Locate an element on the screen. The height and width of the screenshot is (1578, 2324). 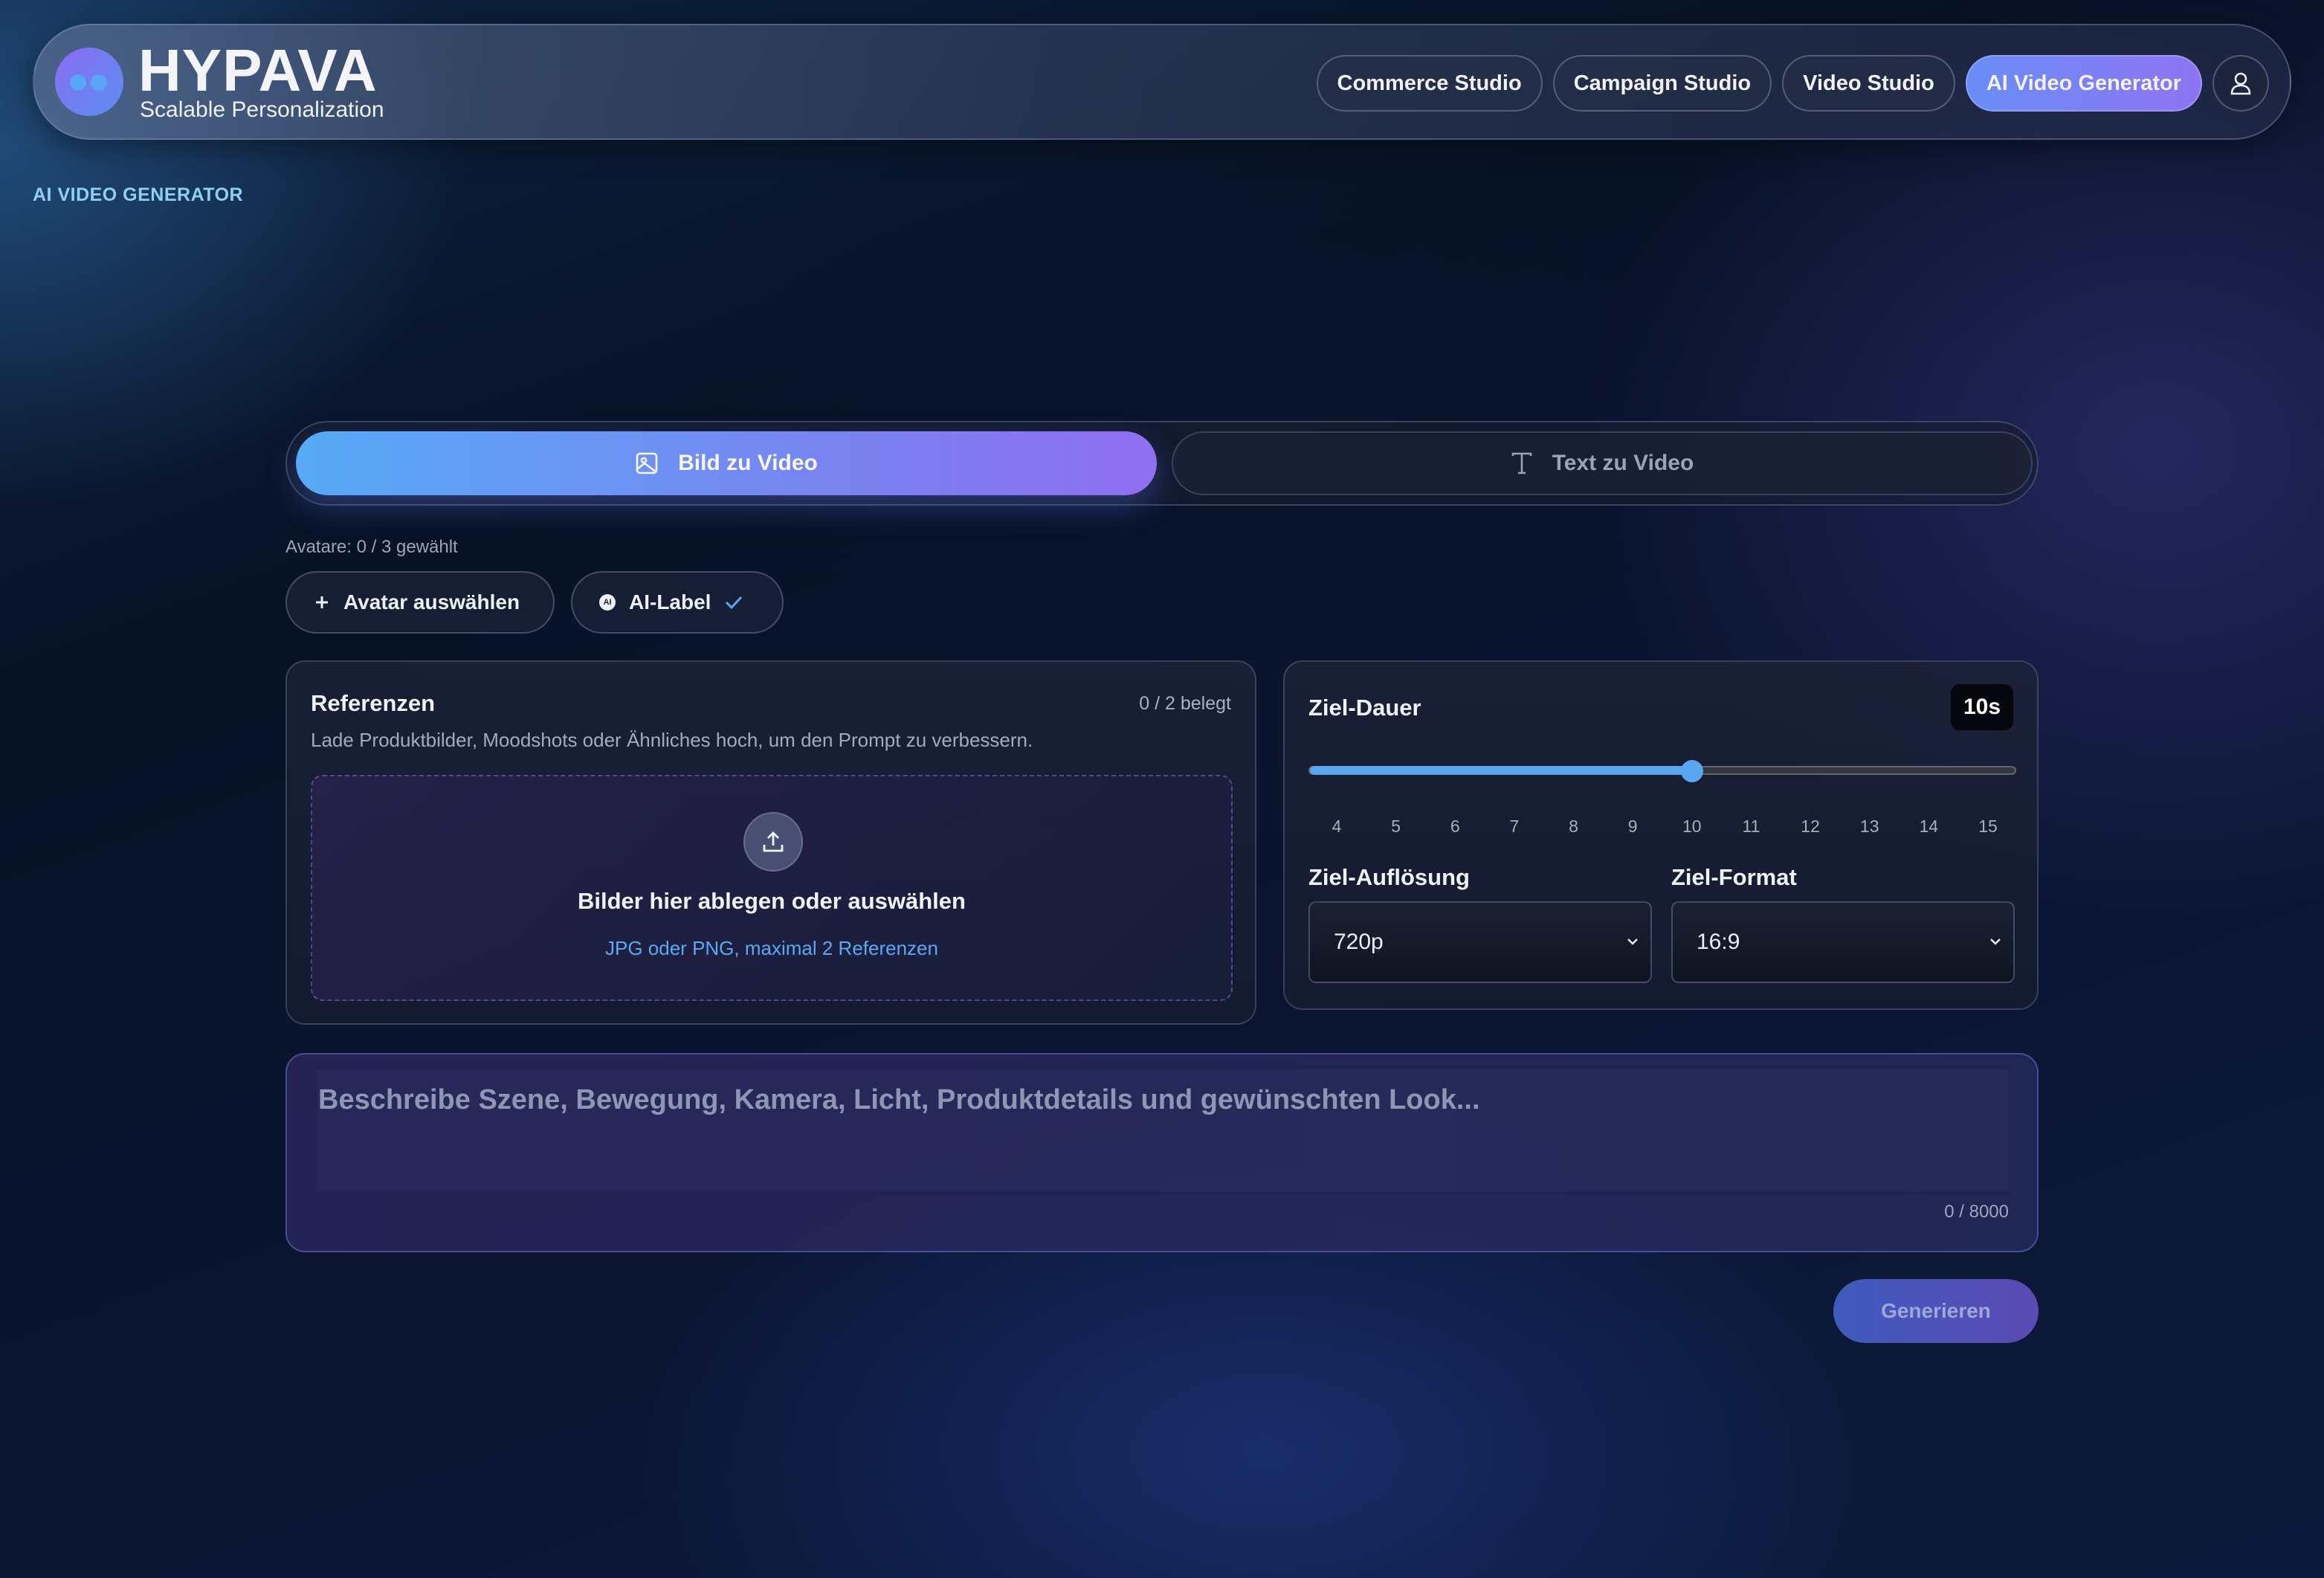
ai-badge-icon: AI is located at coordinates (607, 602).